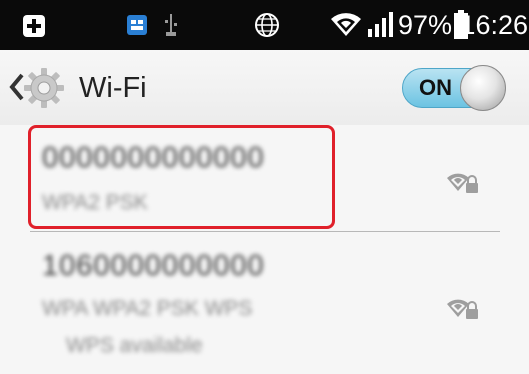 The height and width of the screenshot is (374, 529). I want to click on notification-icon, so click(34, 26).